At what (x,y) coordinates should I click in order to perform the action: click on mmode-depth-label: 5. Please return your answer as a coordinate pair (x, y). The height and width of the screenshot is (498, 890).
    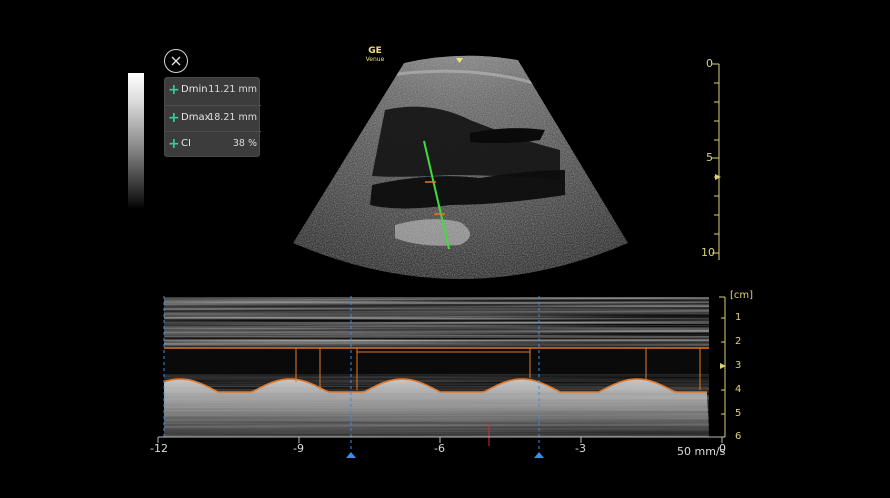
    Looking at the image, I should click on (738, 413).